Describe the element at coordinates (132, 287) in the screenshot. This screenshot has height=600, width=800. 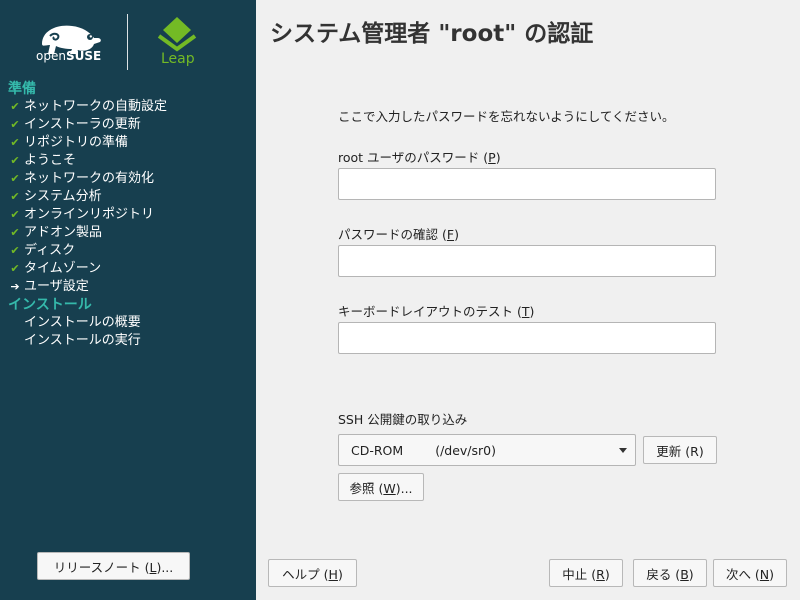
I see `step-user-settings: ➔ ユーザ設定` at that location.